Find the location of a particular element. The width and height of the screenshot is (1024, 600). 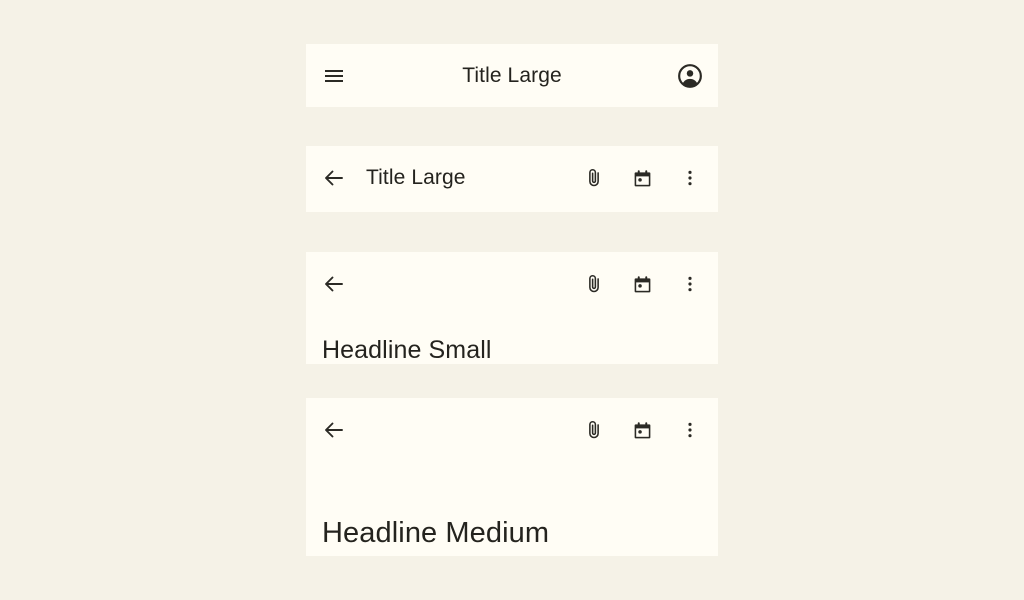

account-button is located at coordinates (690, 76).